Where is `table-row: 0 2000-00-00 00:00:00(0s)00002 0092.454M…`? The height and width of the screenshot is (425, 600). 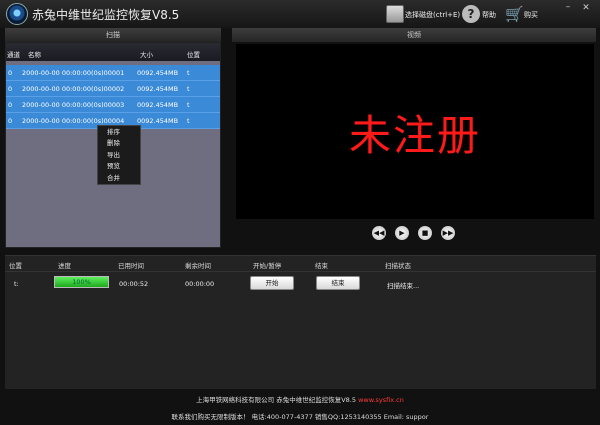
table-row: 0 2000-00-00 00:00:00(0s)00002 0092.454M… is located at coordinates (113, 89).